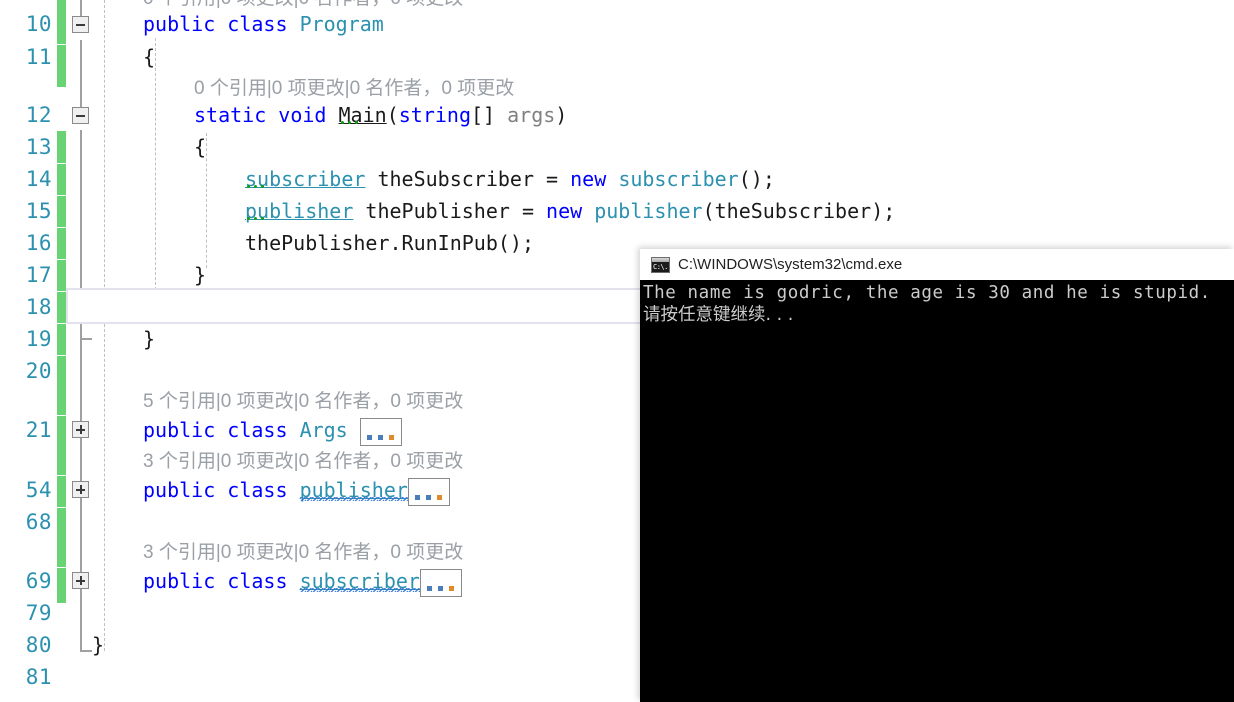 Image resolution: width=1234 pixels, height=702 pixels. Describe the element at coordinates (362, 115) in the screenshot. I see `identifier-Main: Main` at that location.